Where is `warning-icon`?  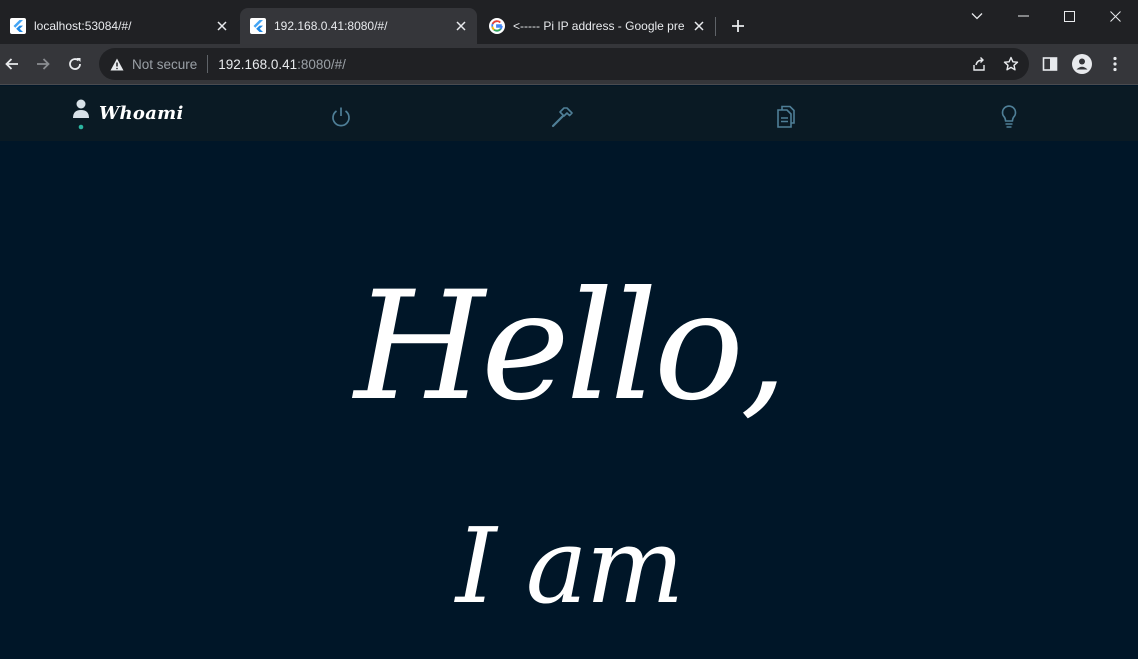 warning-icon is located at coordinates (117, 64).